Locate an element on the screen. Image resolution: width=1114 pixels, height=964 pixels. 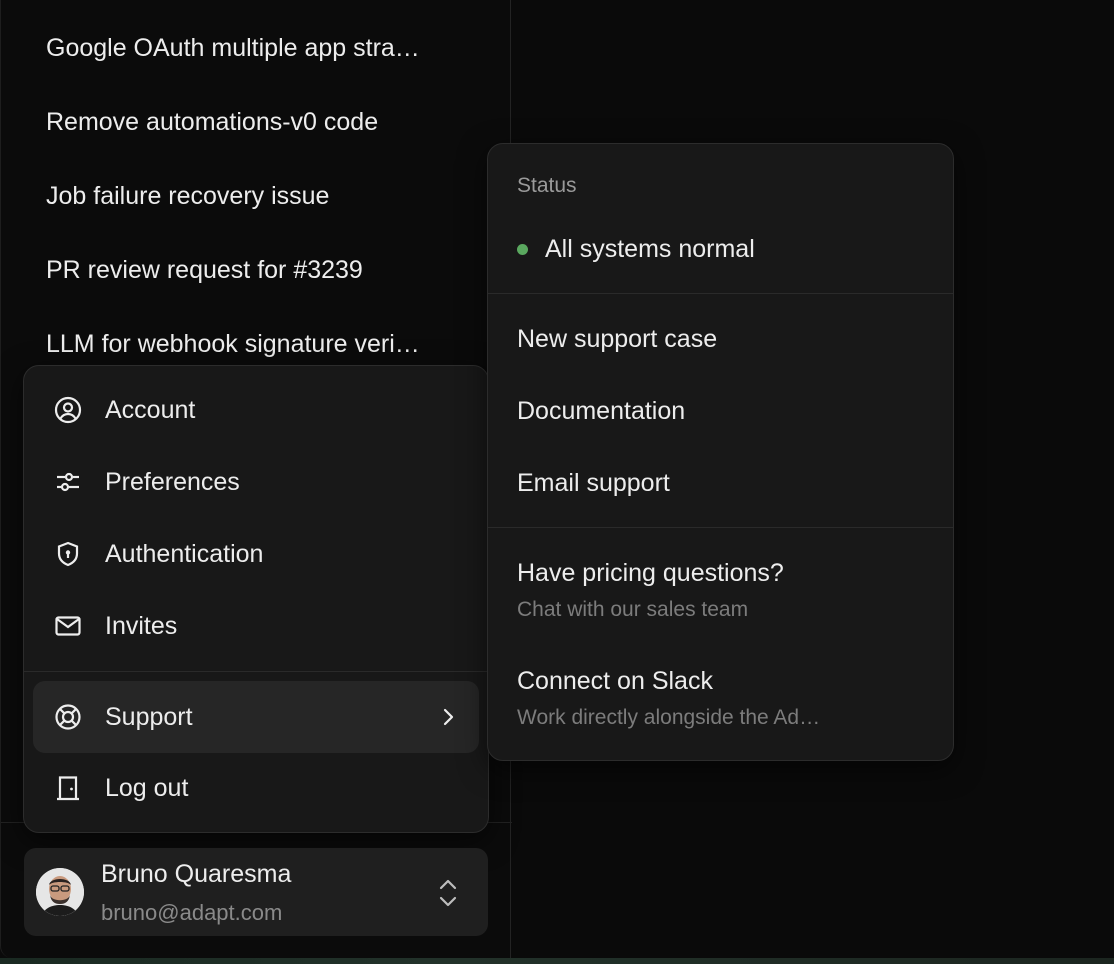
shield-lock-icon is located at coordinates (68, 554).